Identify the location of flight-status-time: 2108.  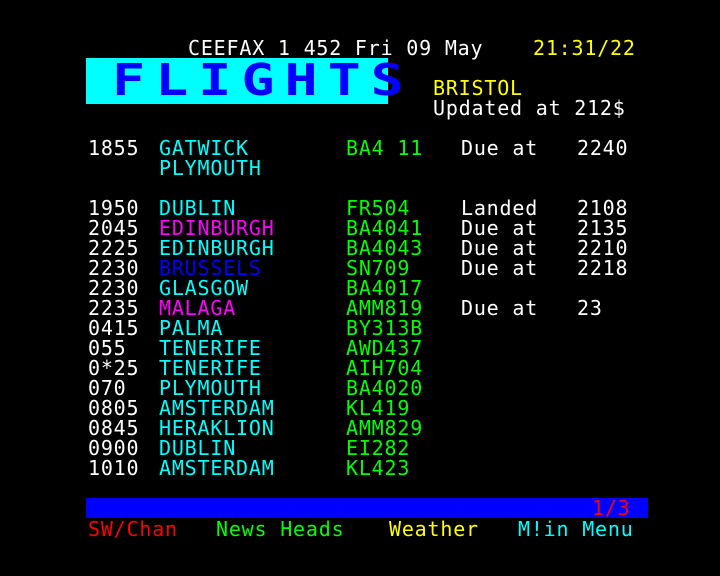
(603, 208).